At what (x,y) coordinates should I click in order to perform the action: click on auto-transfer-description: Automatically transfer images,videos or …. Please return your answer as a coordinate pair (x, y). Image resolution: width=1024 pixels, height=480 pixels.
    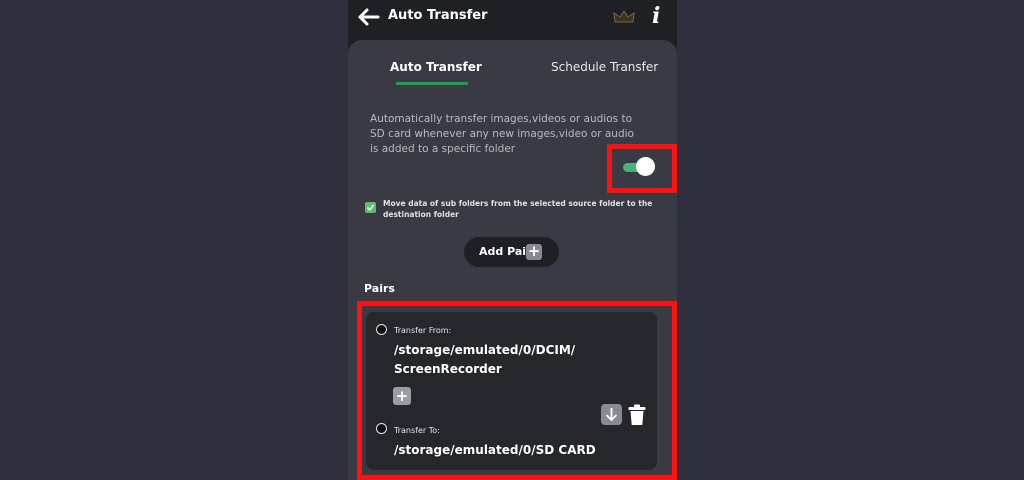
    Looking at the image, I should click on (502, 134).